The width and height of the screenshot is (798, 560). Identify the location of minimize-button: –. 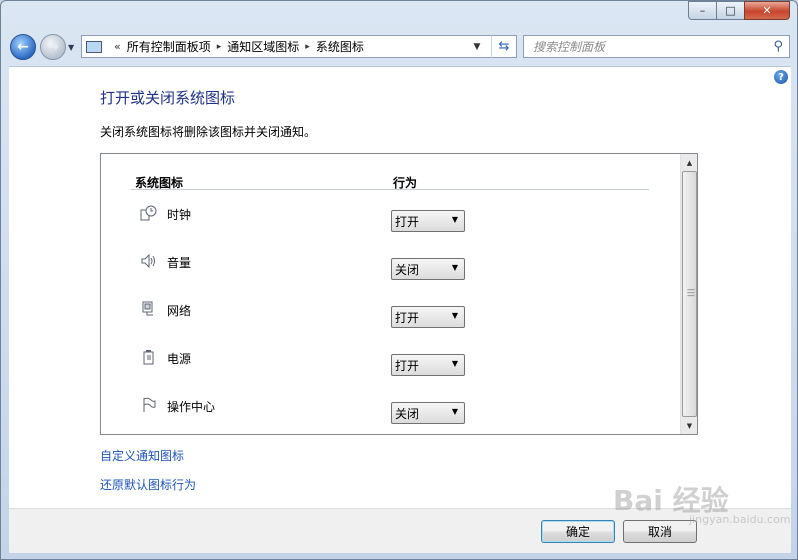
(702, 10).